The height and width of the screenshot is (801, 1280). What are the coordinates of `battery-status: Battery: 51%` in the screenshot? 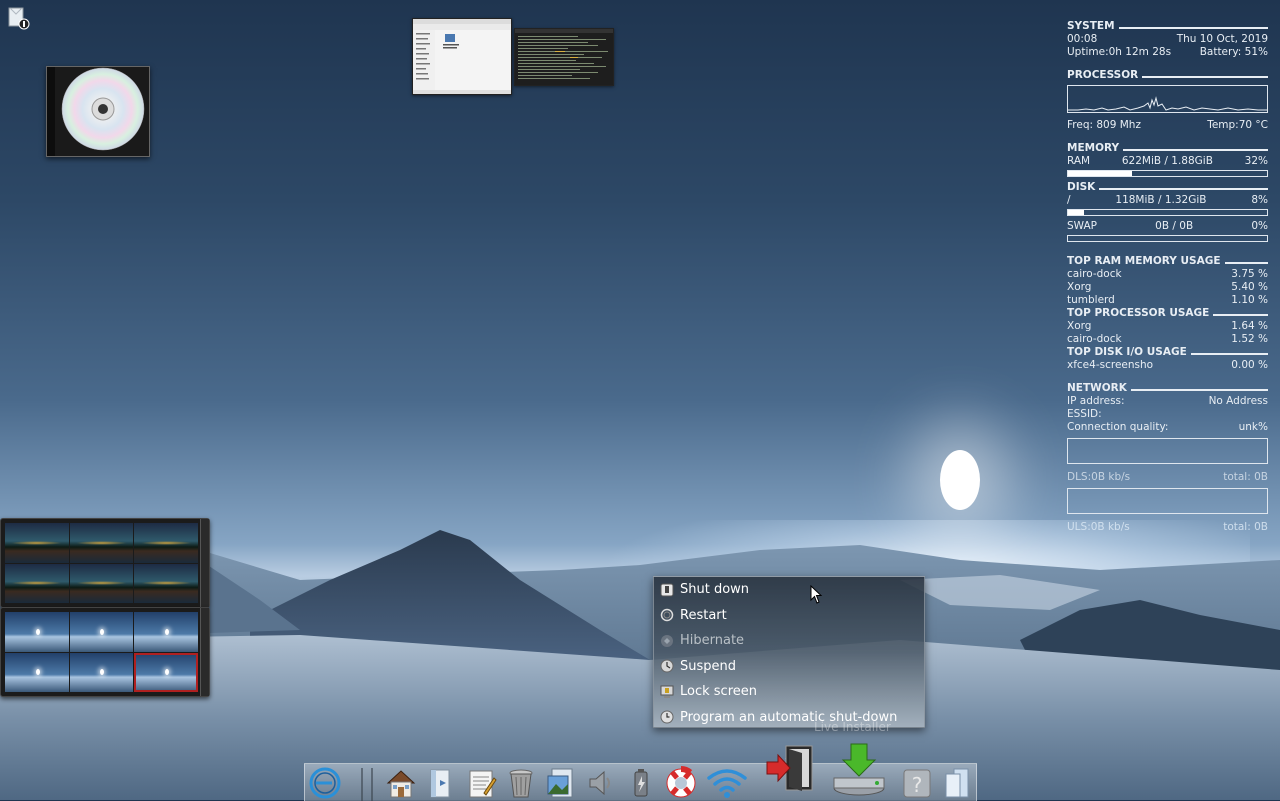 It's located at (1233, 52).